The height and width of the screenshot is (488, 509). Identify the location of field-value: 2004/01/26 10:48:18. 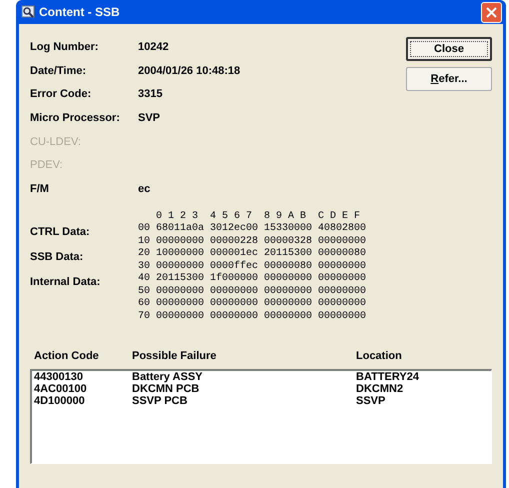
(189, 71).